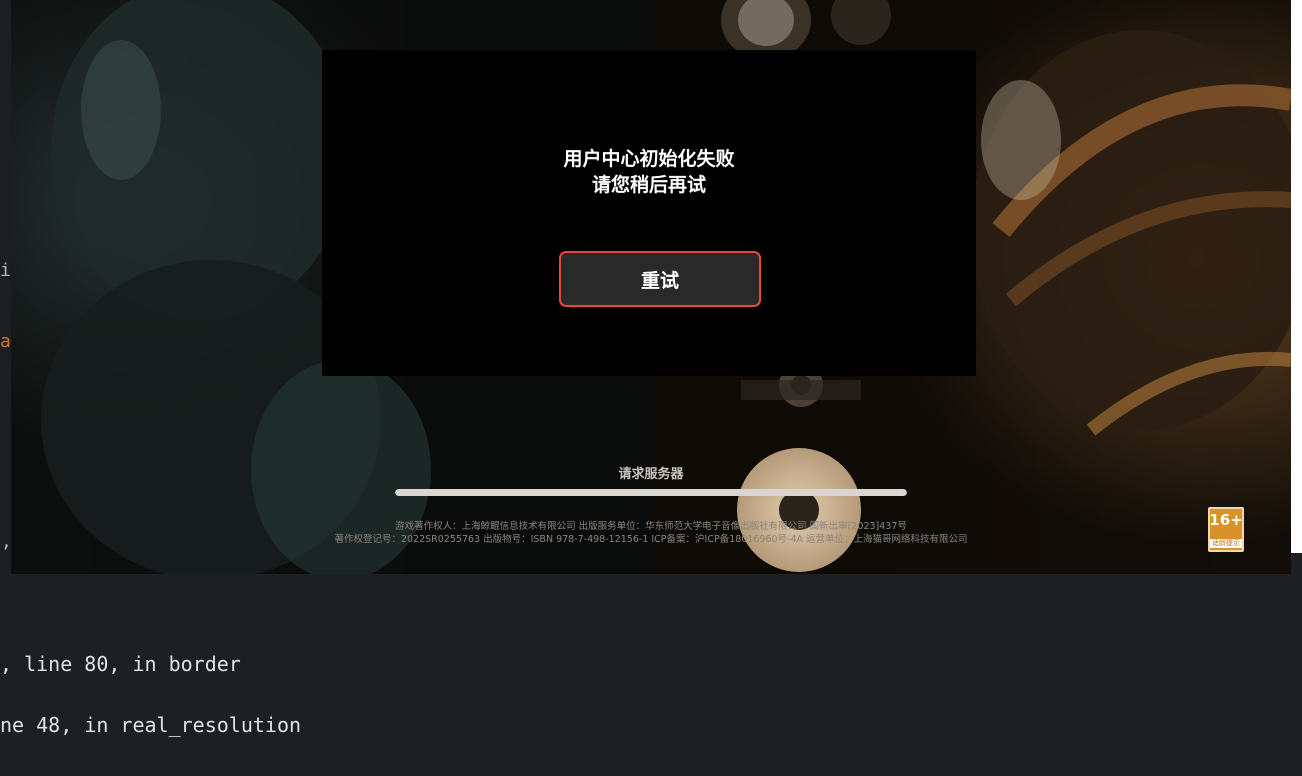 The height and width of the screenshot is (776, 1302). What do you see at coordinates (151, 725) in the screenshot?
I see `console-line: ne 48, in real_resolution` at bounding box center [151, 725].